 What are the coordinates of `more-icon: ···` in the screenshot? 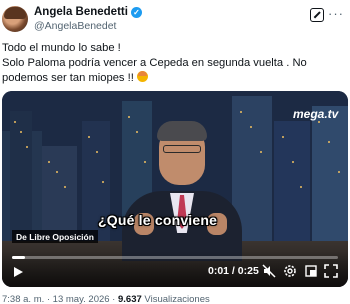 It's located at (336, 13).